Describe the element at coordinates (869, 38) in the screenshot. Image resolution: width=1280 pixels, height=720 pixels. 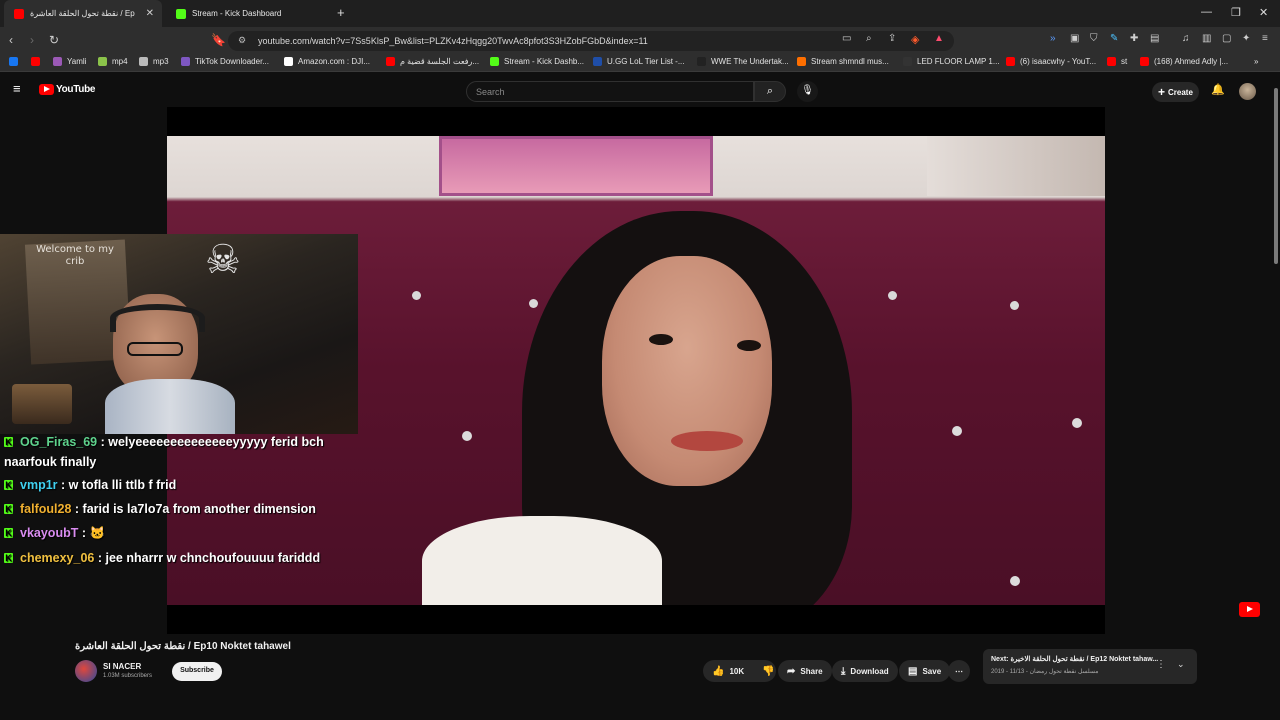
I see `zoom-icon: ⌕` at that location.